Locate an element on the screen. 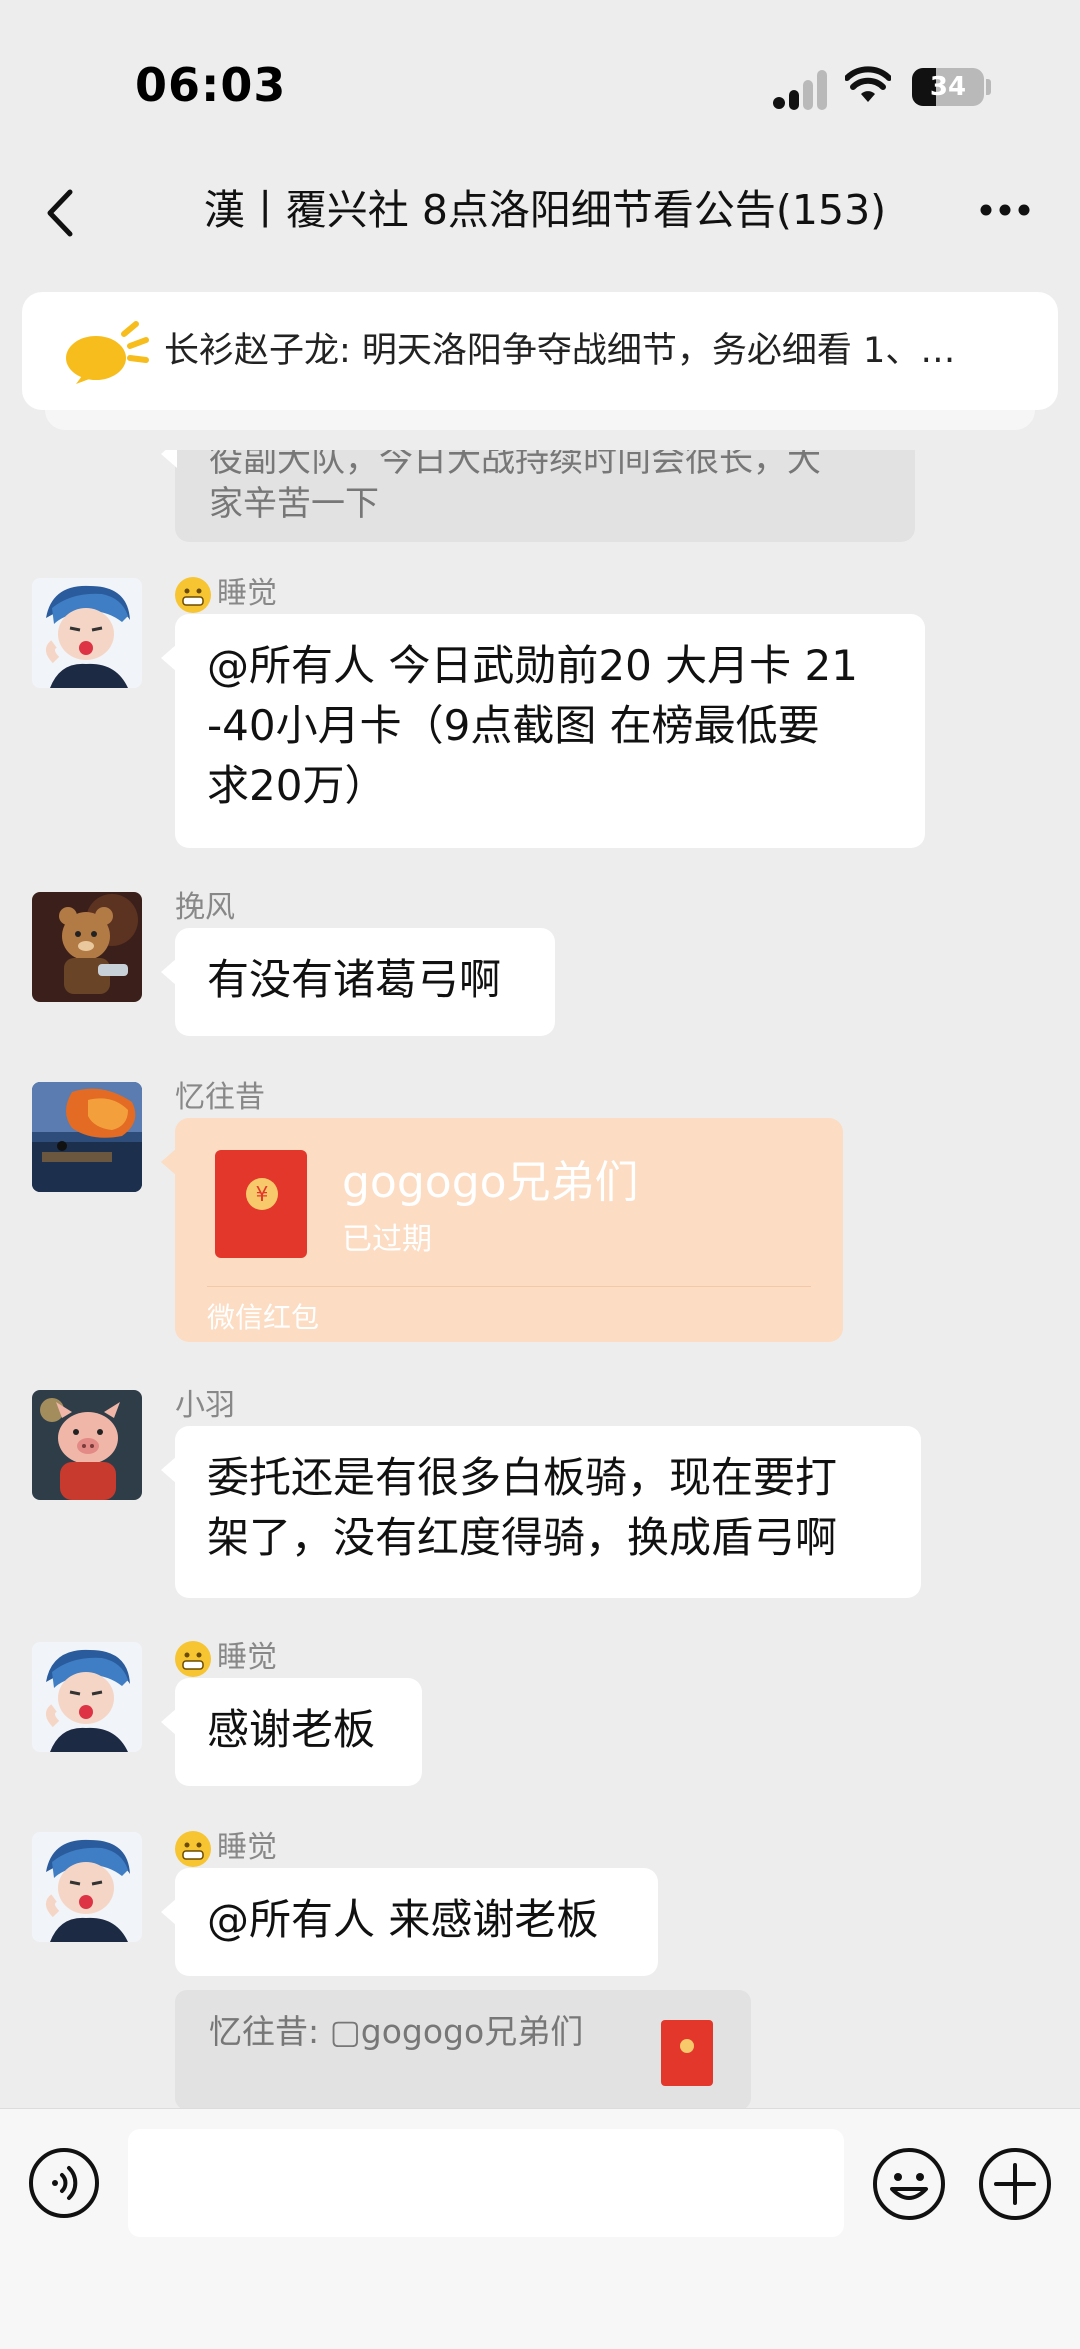 Image resolution: width=1080 pixels, height=2349 pixels. sender-name: 小羽 is located at coordinates (205, 1405).